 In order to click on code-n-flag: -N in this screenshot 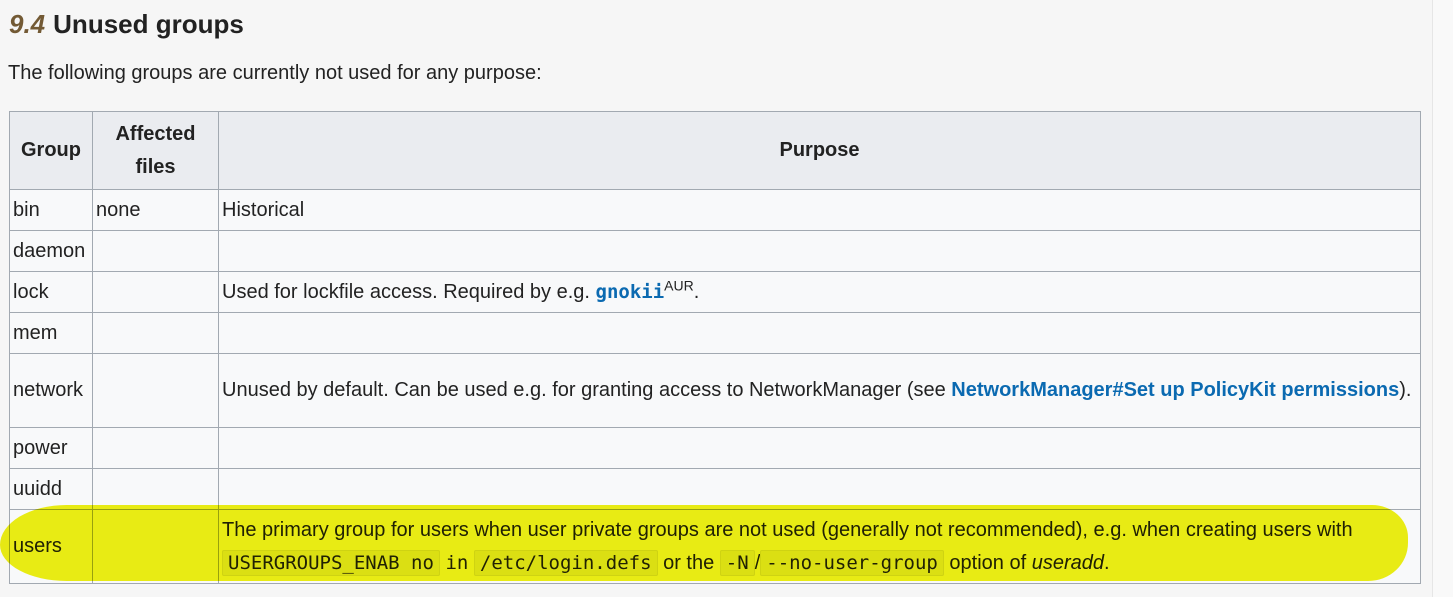, I will do `click(737, 562)`.